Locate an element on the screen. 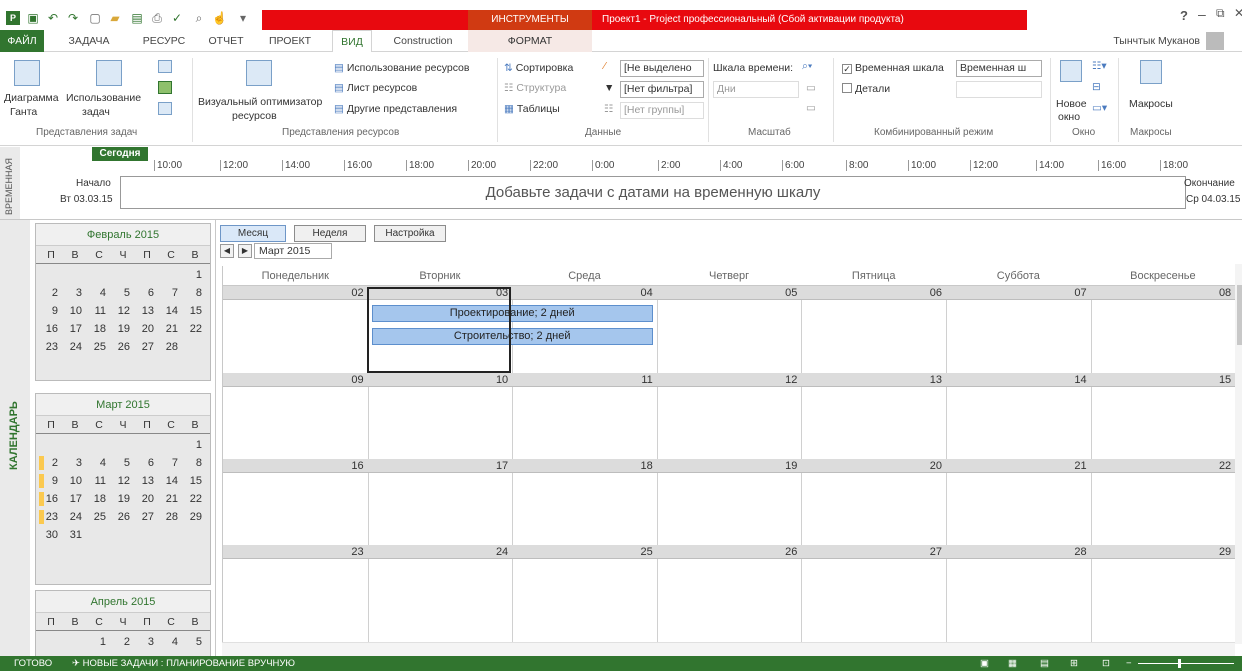 This screenshot has width=1242, height=671. zoom-slider-thumb is located at coordinates (1179, 663).